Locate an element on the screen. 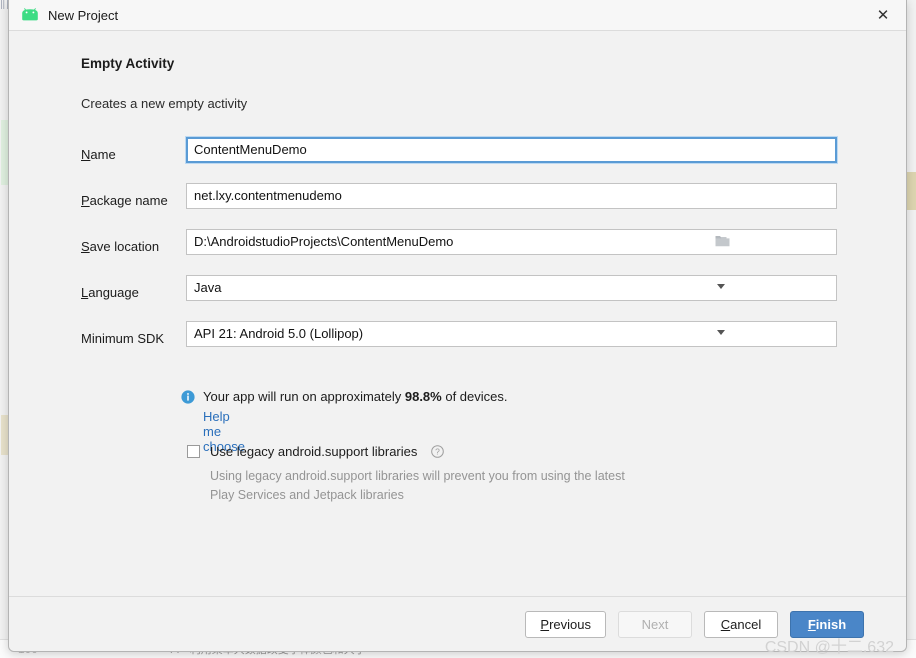  background-marker-green is located at coordinates (4, 152).